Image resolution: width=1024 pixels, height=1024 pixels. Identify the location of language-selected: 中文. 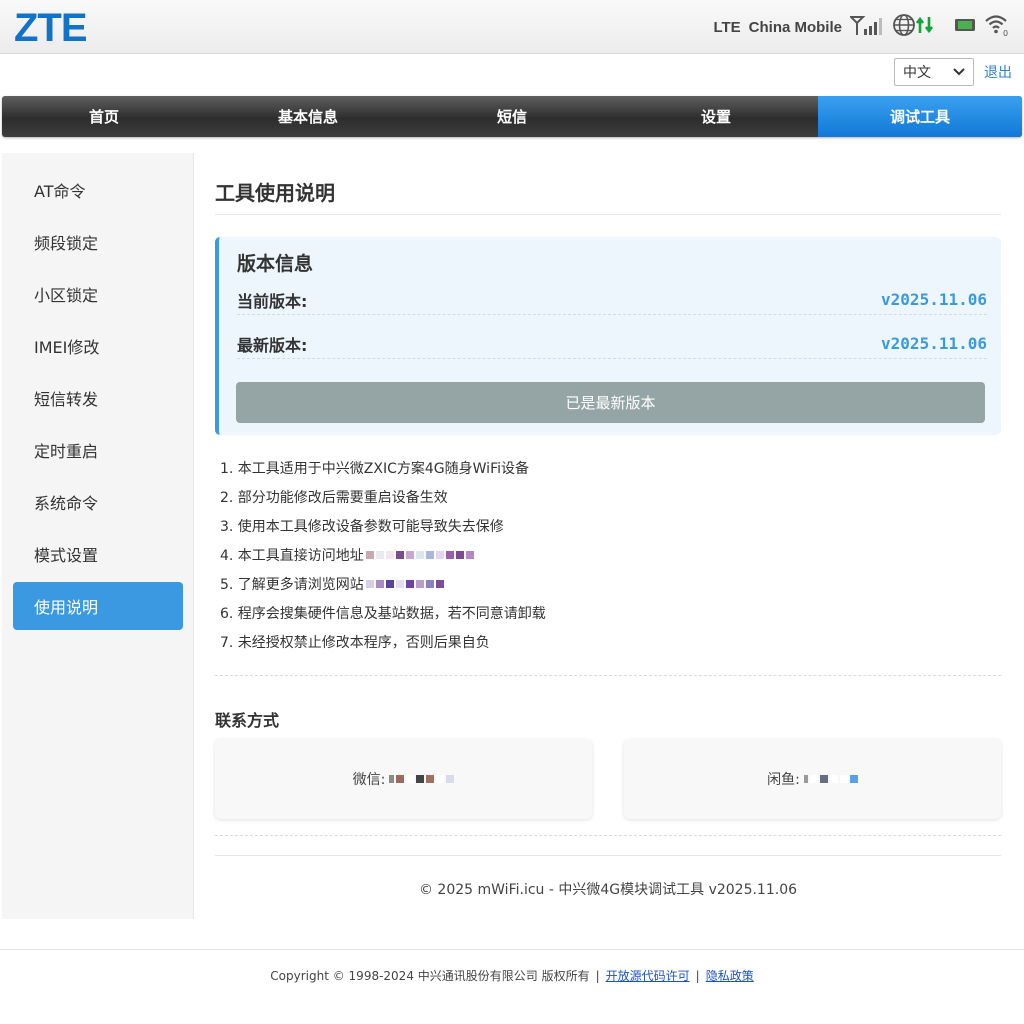
(917, 73).